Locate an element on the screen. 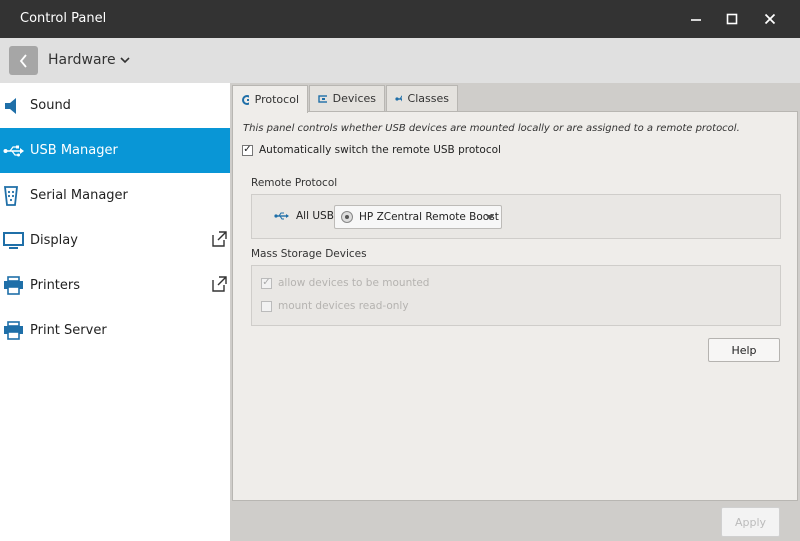  nav-bar: Hardware is located at coordinates (400, 60).